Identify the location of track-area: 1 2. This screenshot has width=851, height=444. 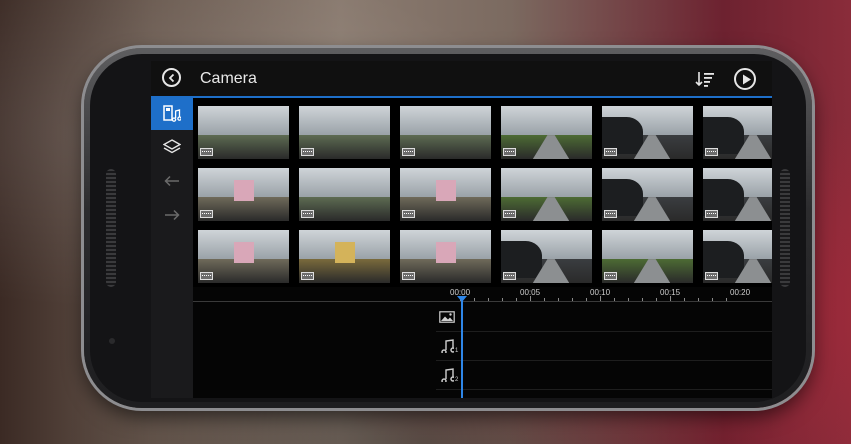
(604, 350).